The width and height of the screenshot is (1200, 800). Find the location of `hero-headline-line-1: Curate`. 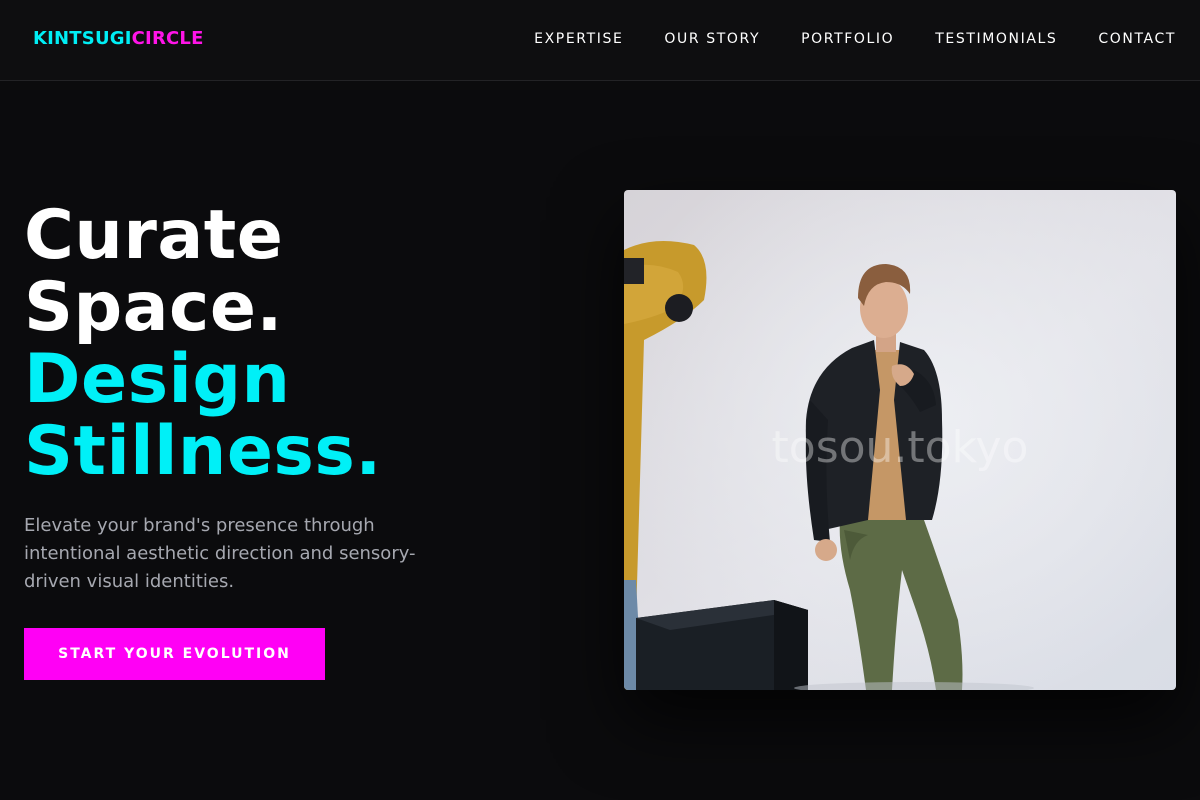

hero-headline-line-1: Curate is located at coordinates (154, 235).